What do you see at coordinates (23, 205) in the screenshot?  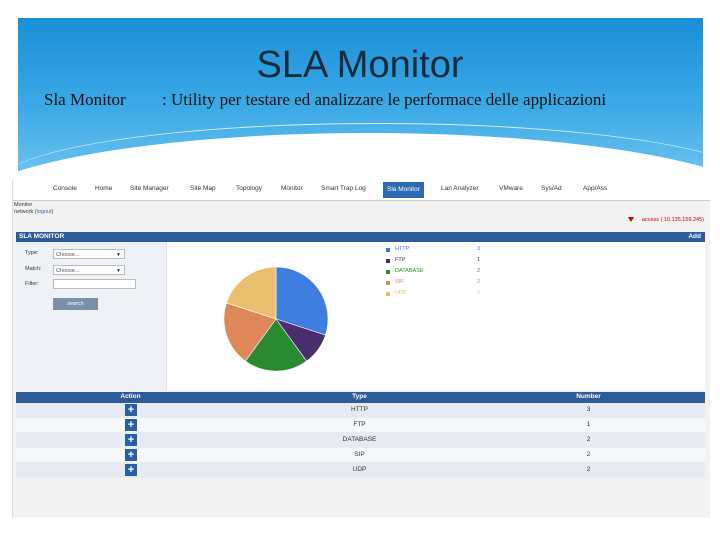 I see `breadcrumb: Monitor` at bounding box center [23, 205].